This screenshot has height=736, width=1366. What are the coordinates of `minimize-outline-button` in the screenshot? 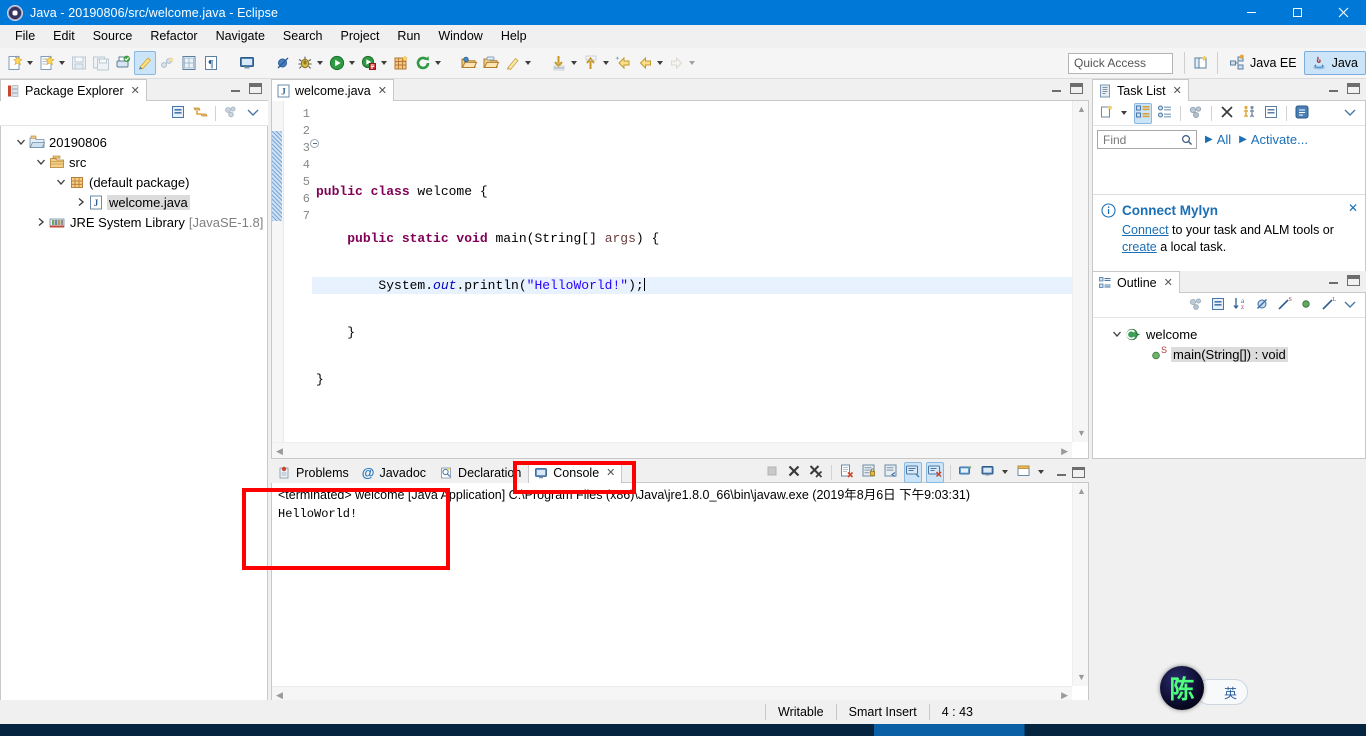 It's located at (1333, 280).